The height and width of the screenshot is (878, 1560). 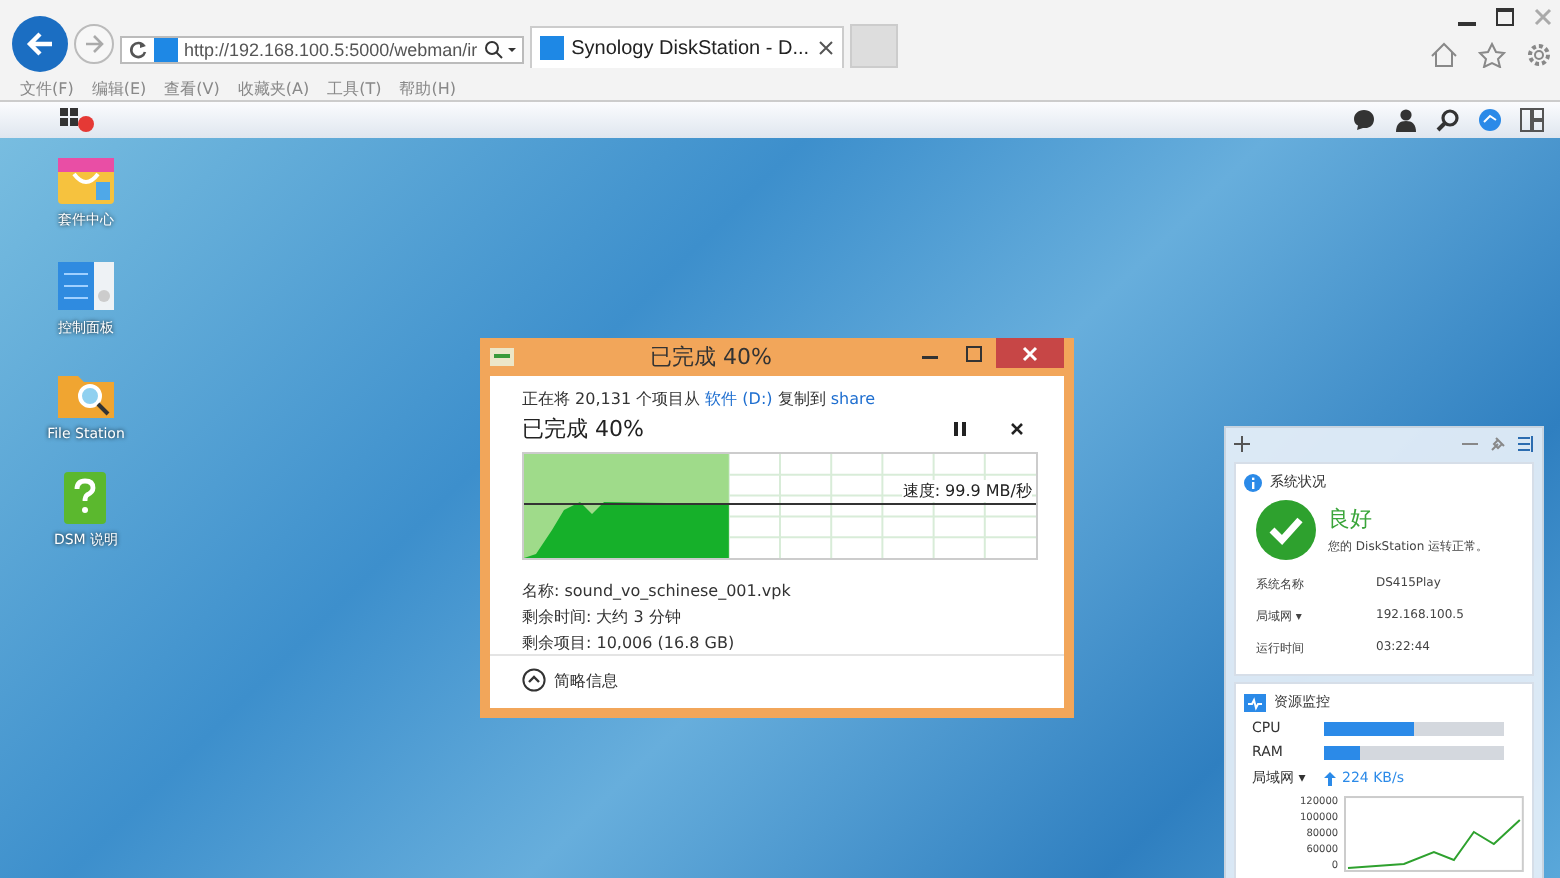 I want to click on progress-heading: 已完成 40%, so click(x=584, y=429).